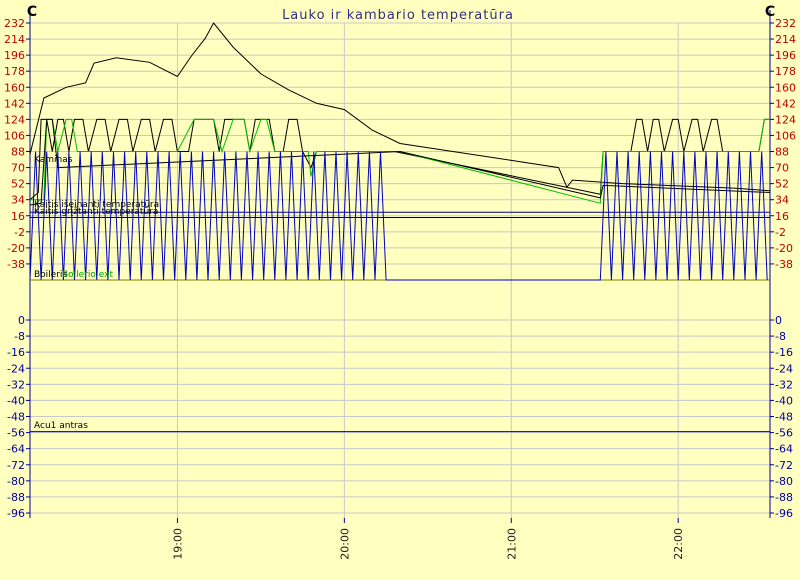 This screenshot has width=800, height=580. I want to click on y-tick-label-right: 106, so click(785, 135).